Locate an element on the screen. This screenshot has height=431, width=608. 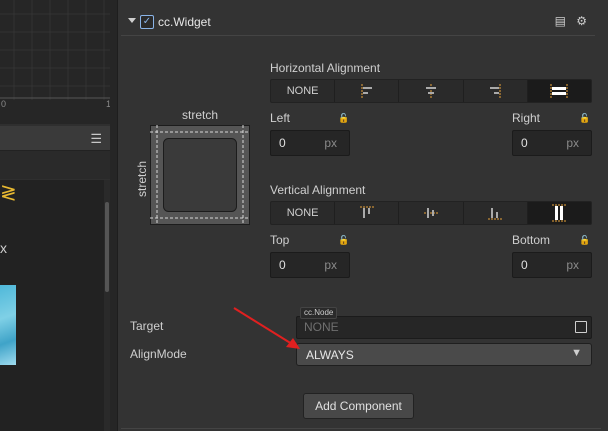
stretch-preview-box is located at coordinates (200, 175).